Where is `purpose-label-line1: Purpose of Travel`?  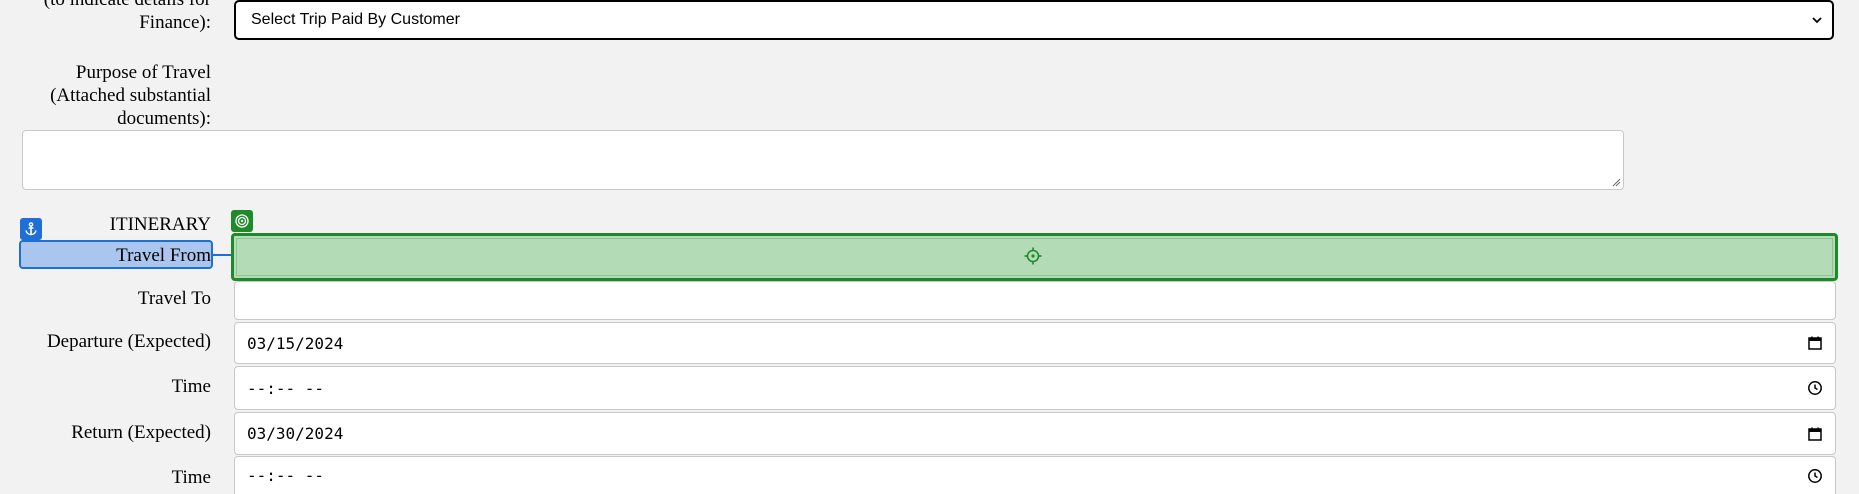 purpose-label-line1: Purpose of Travel is located at coordinates (143, 72).